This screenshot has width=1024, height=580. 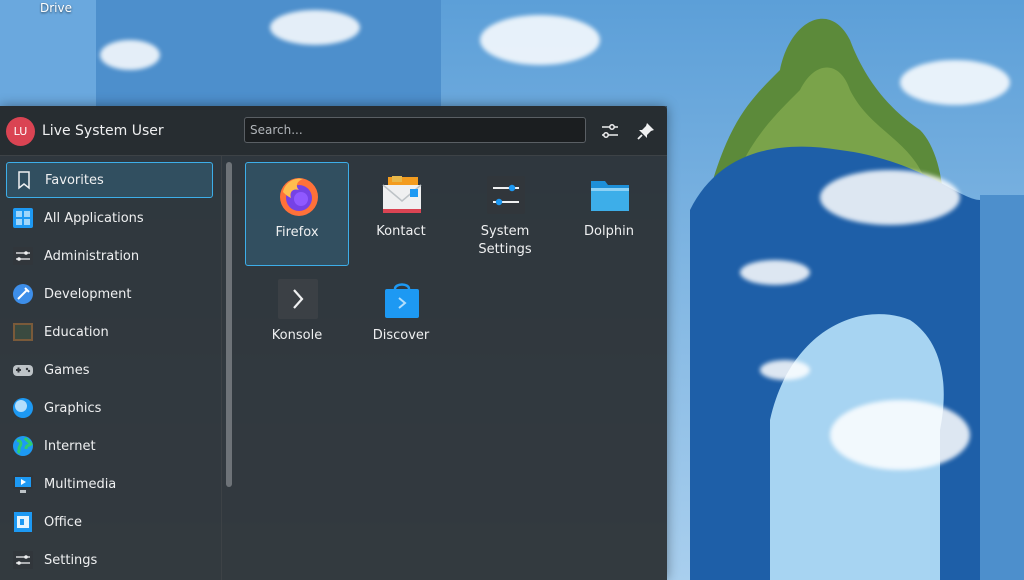 What do you see at coordinates (63, 522) in the screenshot?
I see `category-label: Office` at bounding box center [63, 522].